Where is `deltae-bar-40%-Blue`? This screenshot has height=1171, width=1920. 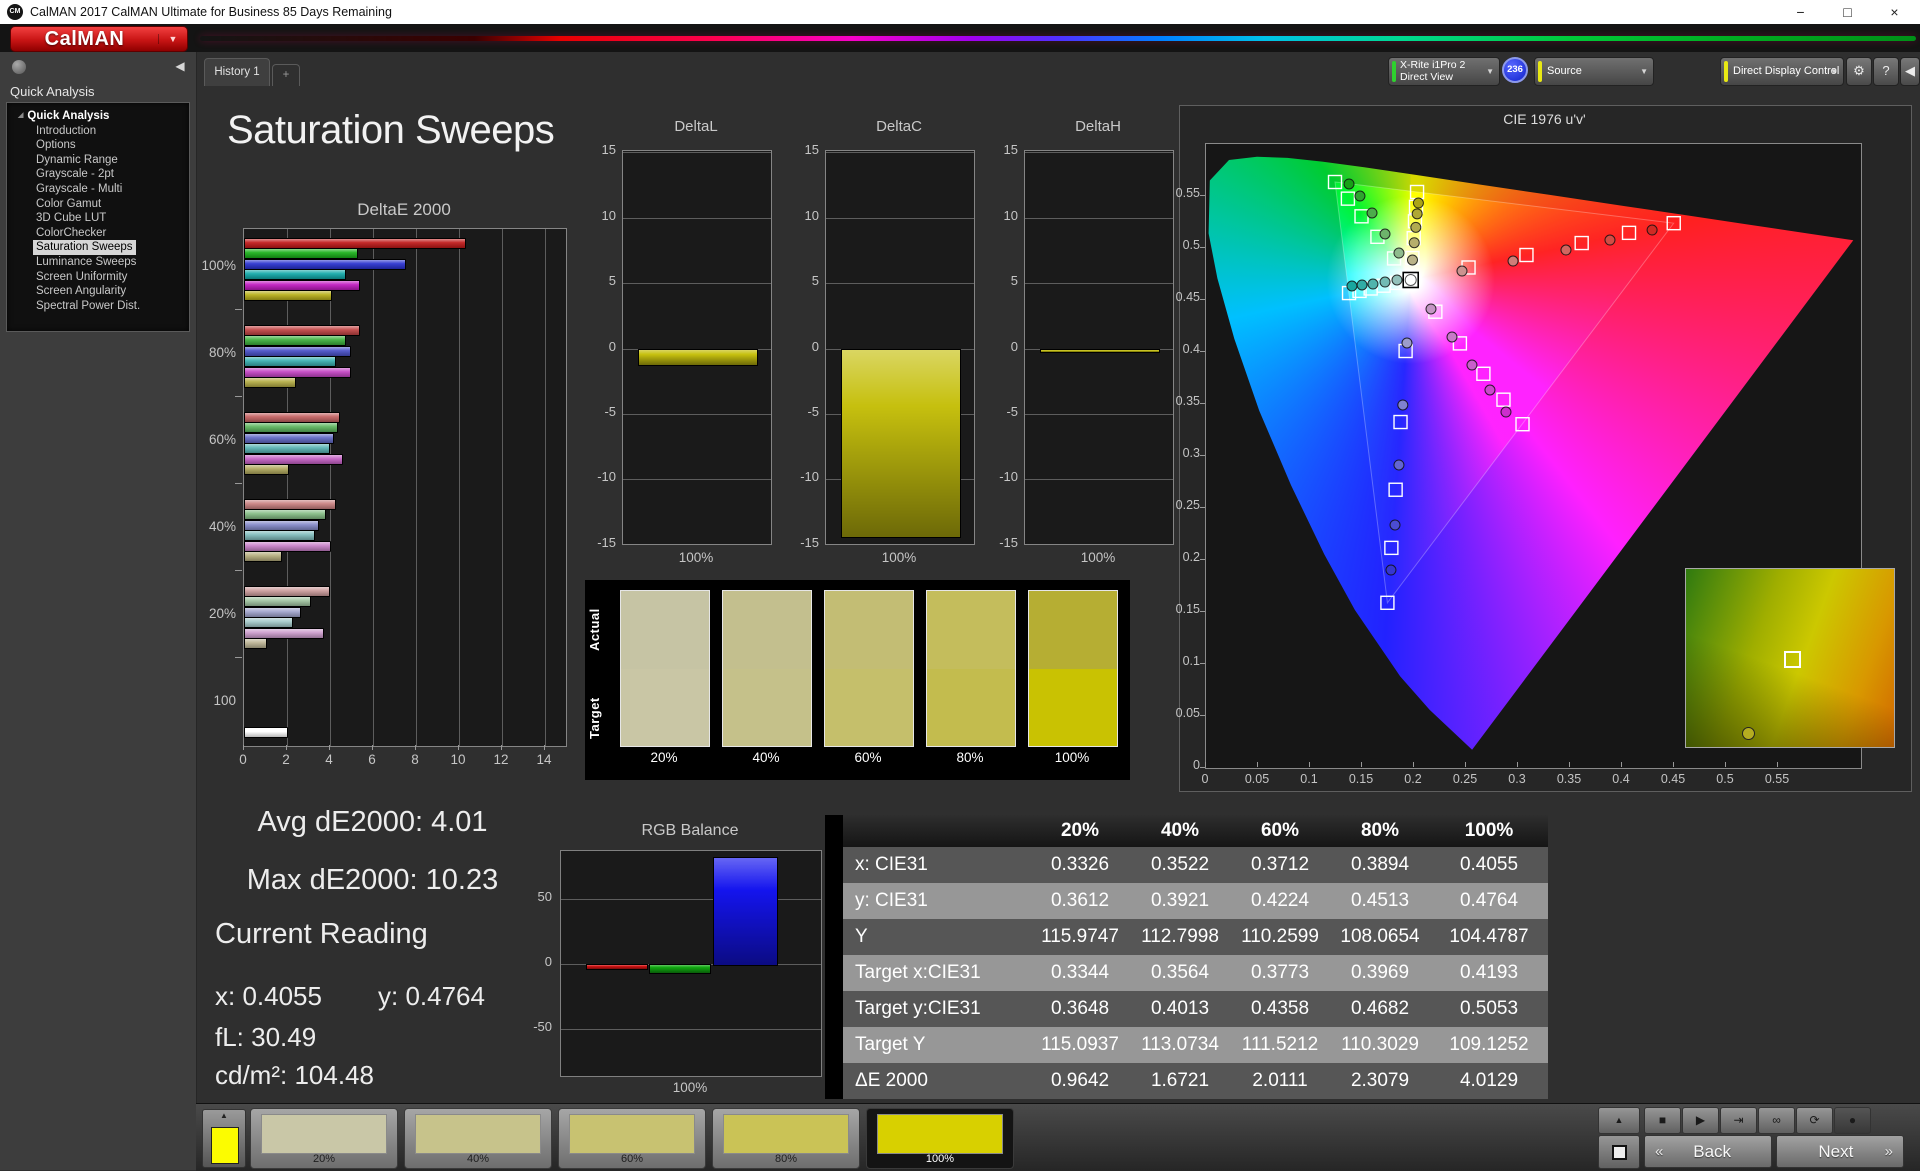 deltae-bar-40%-Blue is located at coordinates (281, 525).